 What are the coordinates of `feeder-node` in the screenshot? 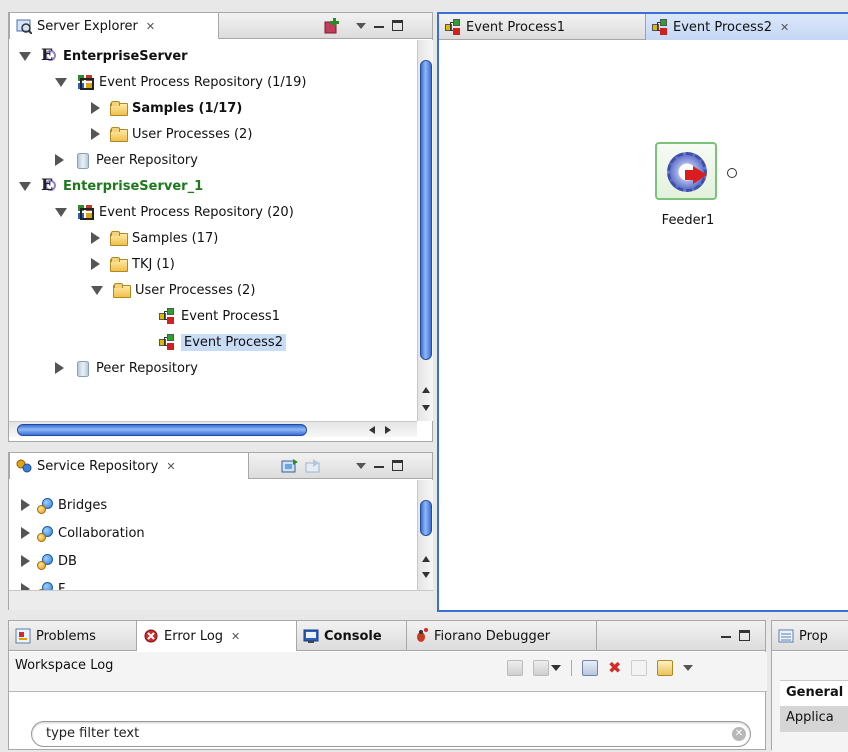 It's located at (687, 172).